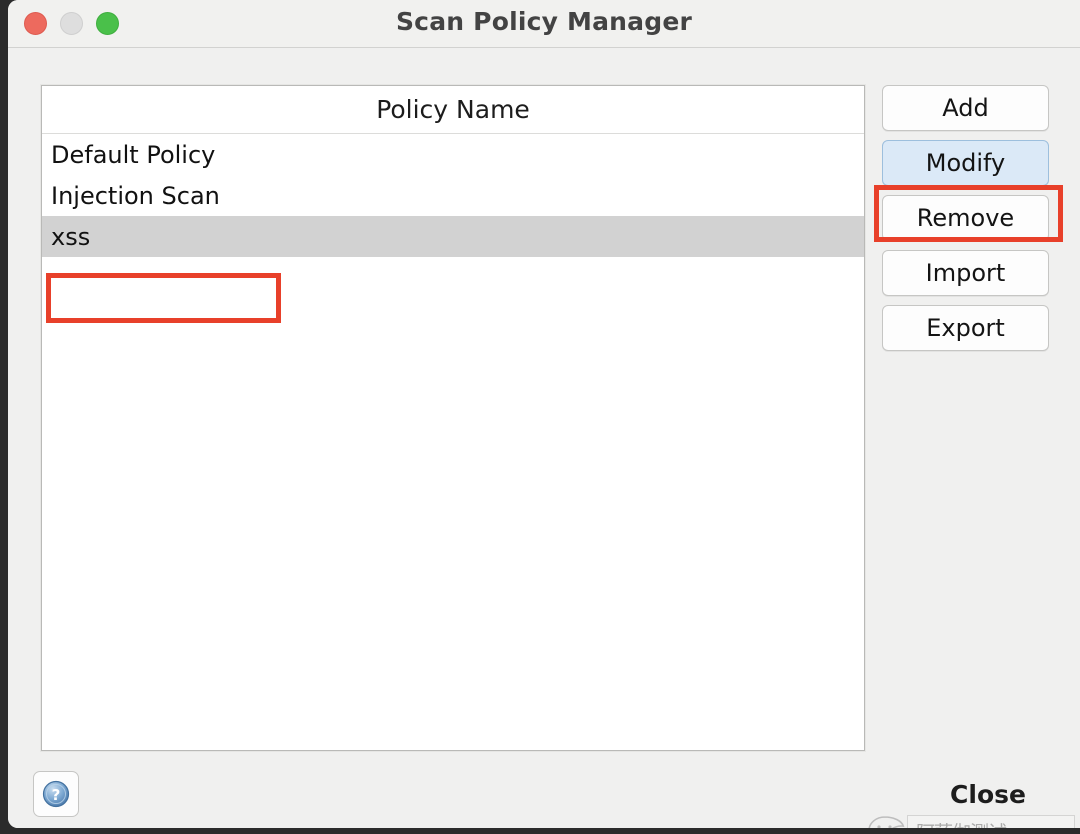  What do you see at coordinates (961, 823) in the screenshot?
I see `watermark-line-top: 阿萨伽测试` at bounding box center [961, 823].